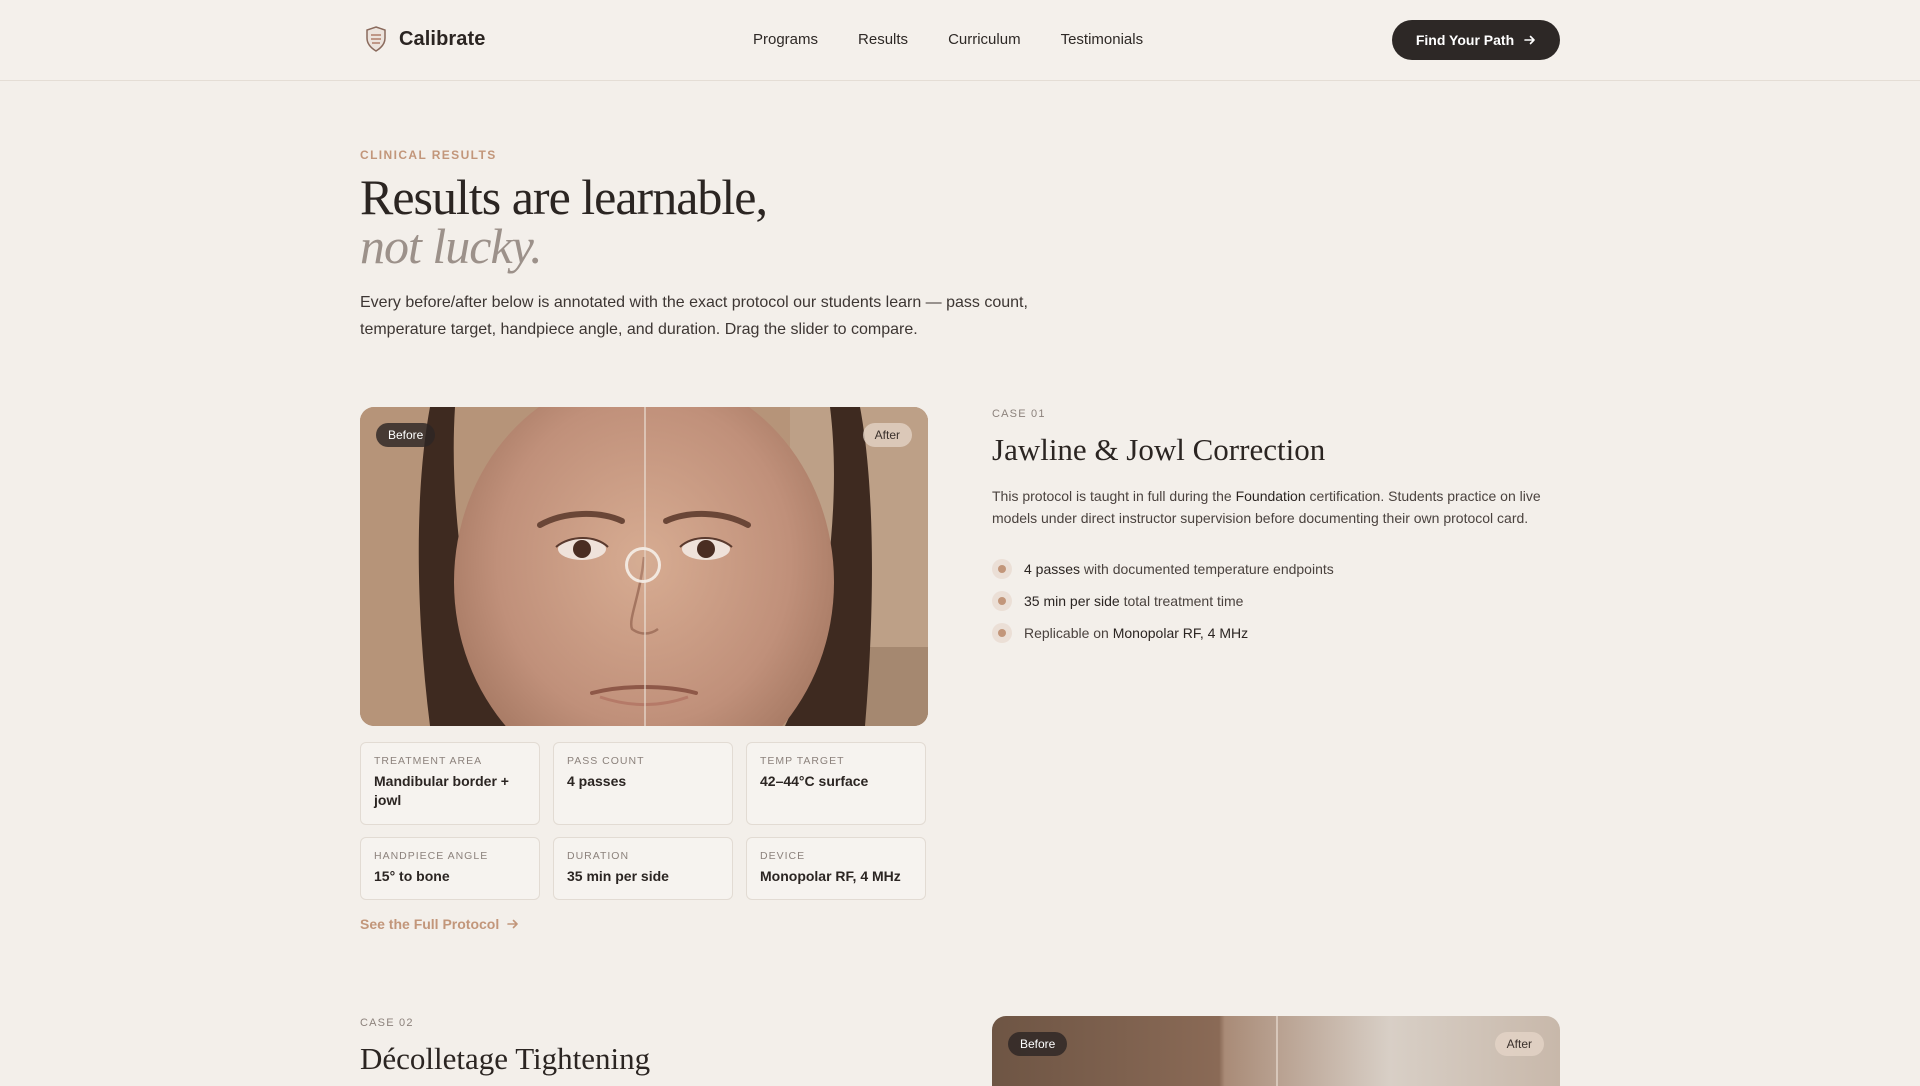 Image resolution: width=1920 pixels, height=1086 pixels. I want to click on list-item: 35 min per side total treatment time, so click(1163, 601).